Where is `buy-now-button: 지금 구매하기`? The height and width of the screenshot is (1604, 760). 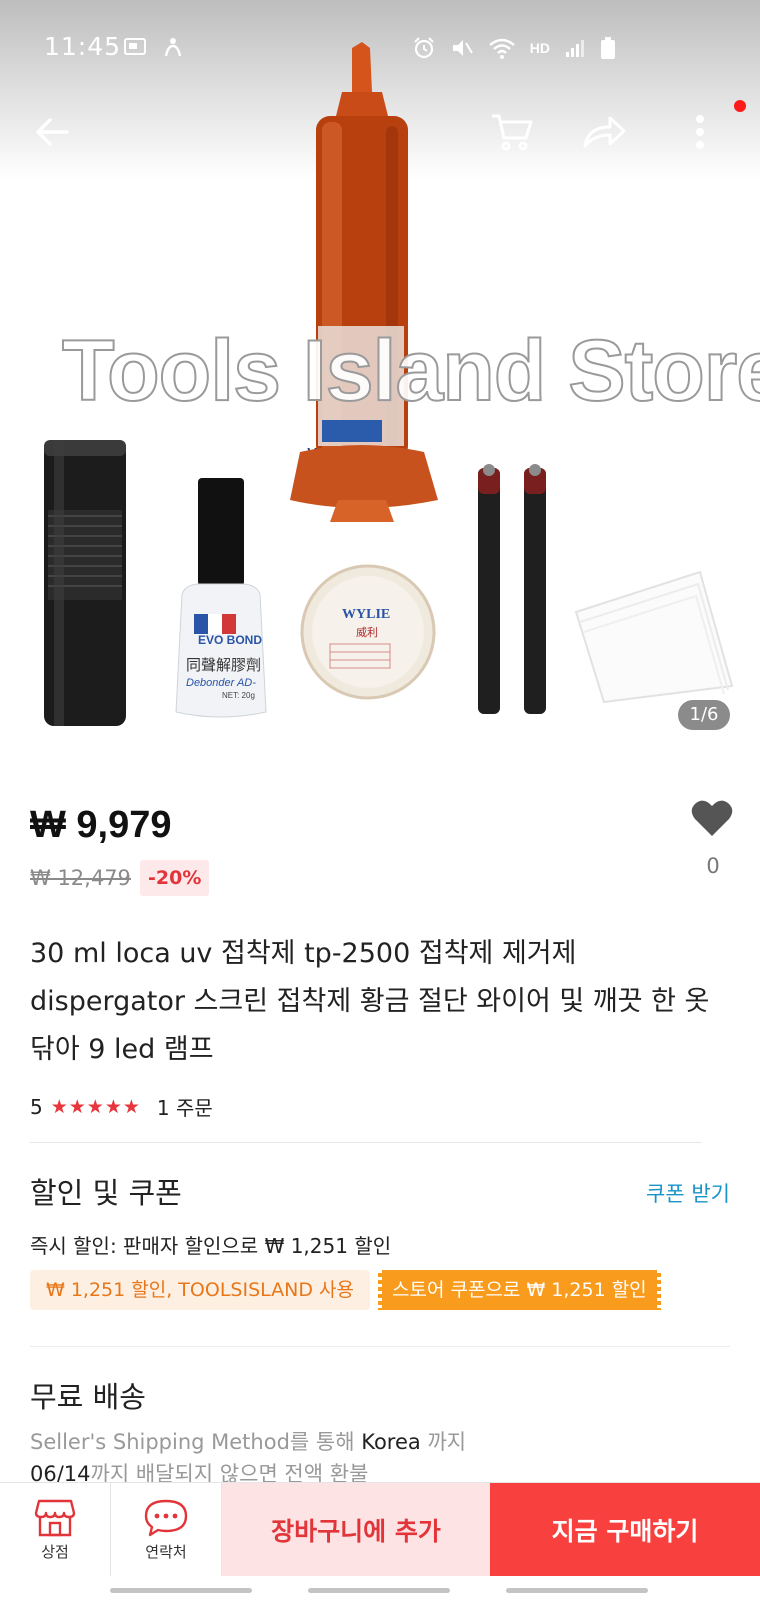 buy-now-button: 지금 구매하기 is located at coordinates (625, 1530).